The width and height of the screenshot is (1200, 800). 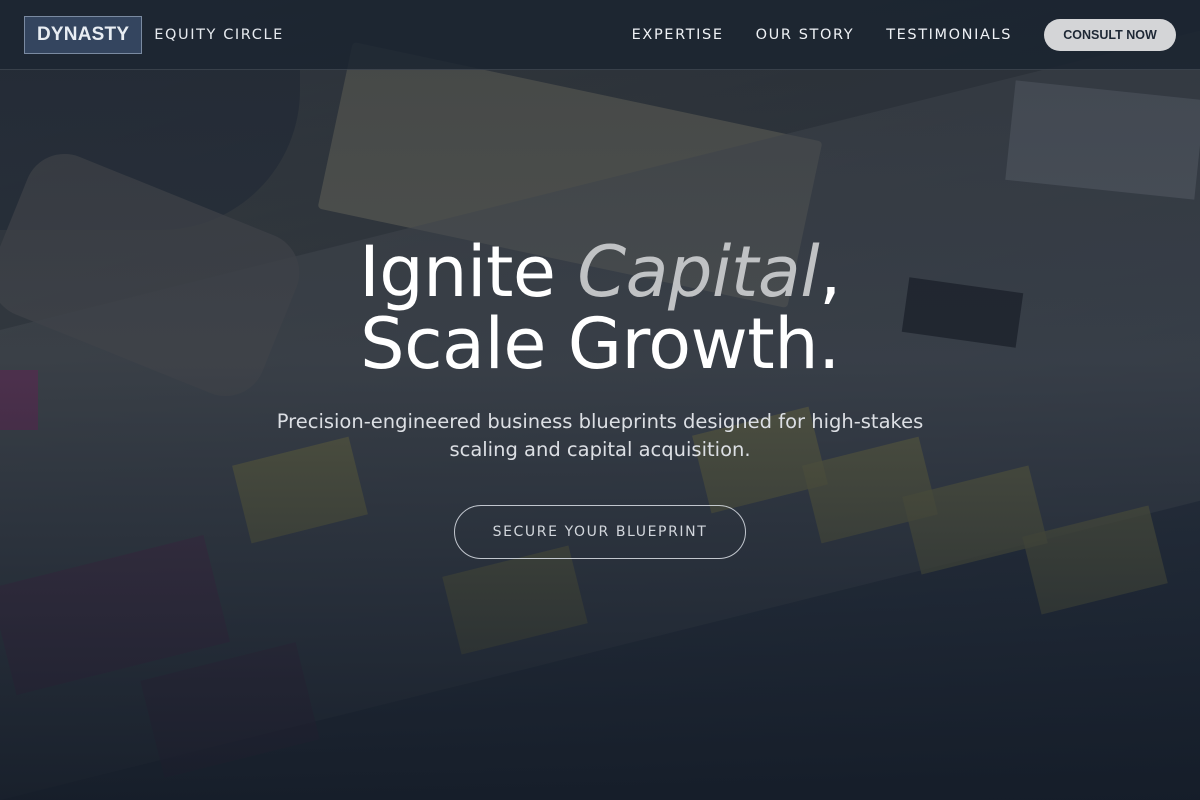 I want to click on nav-link-expertise: EXPERTISE, so click(x=678, y=35).